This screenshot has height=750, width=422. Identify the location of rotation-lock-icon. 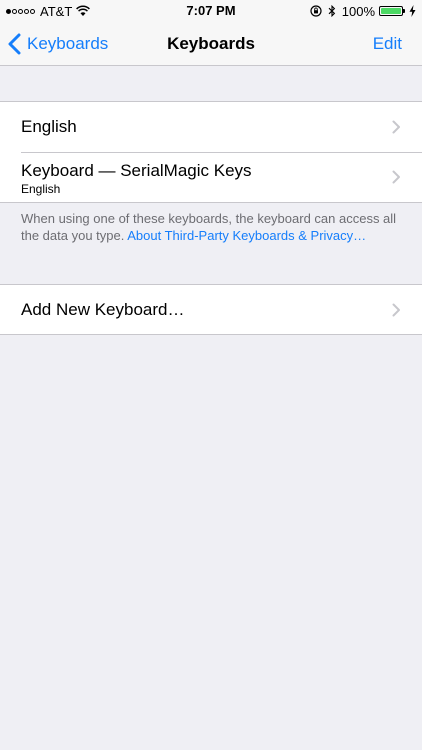
(316, 11).